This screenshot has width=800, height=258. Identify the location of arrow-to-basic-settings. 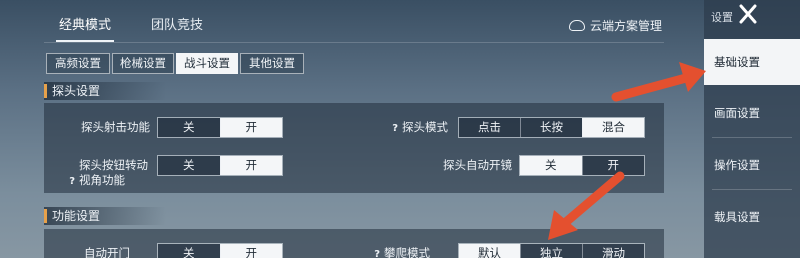
(658, 82).